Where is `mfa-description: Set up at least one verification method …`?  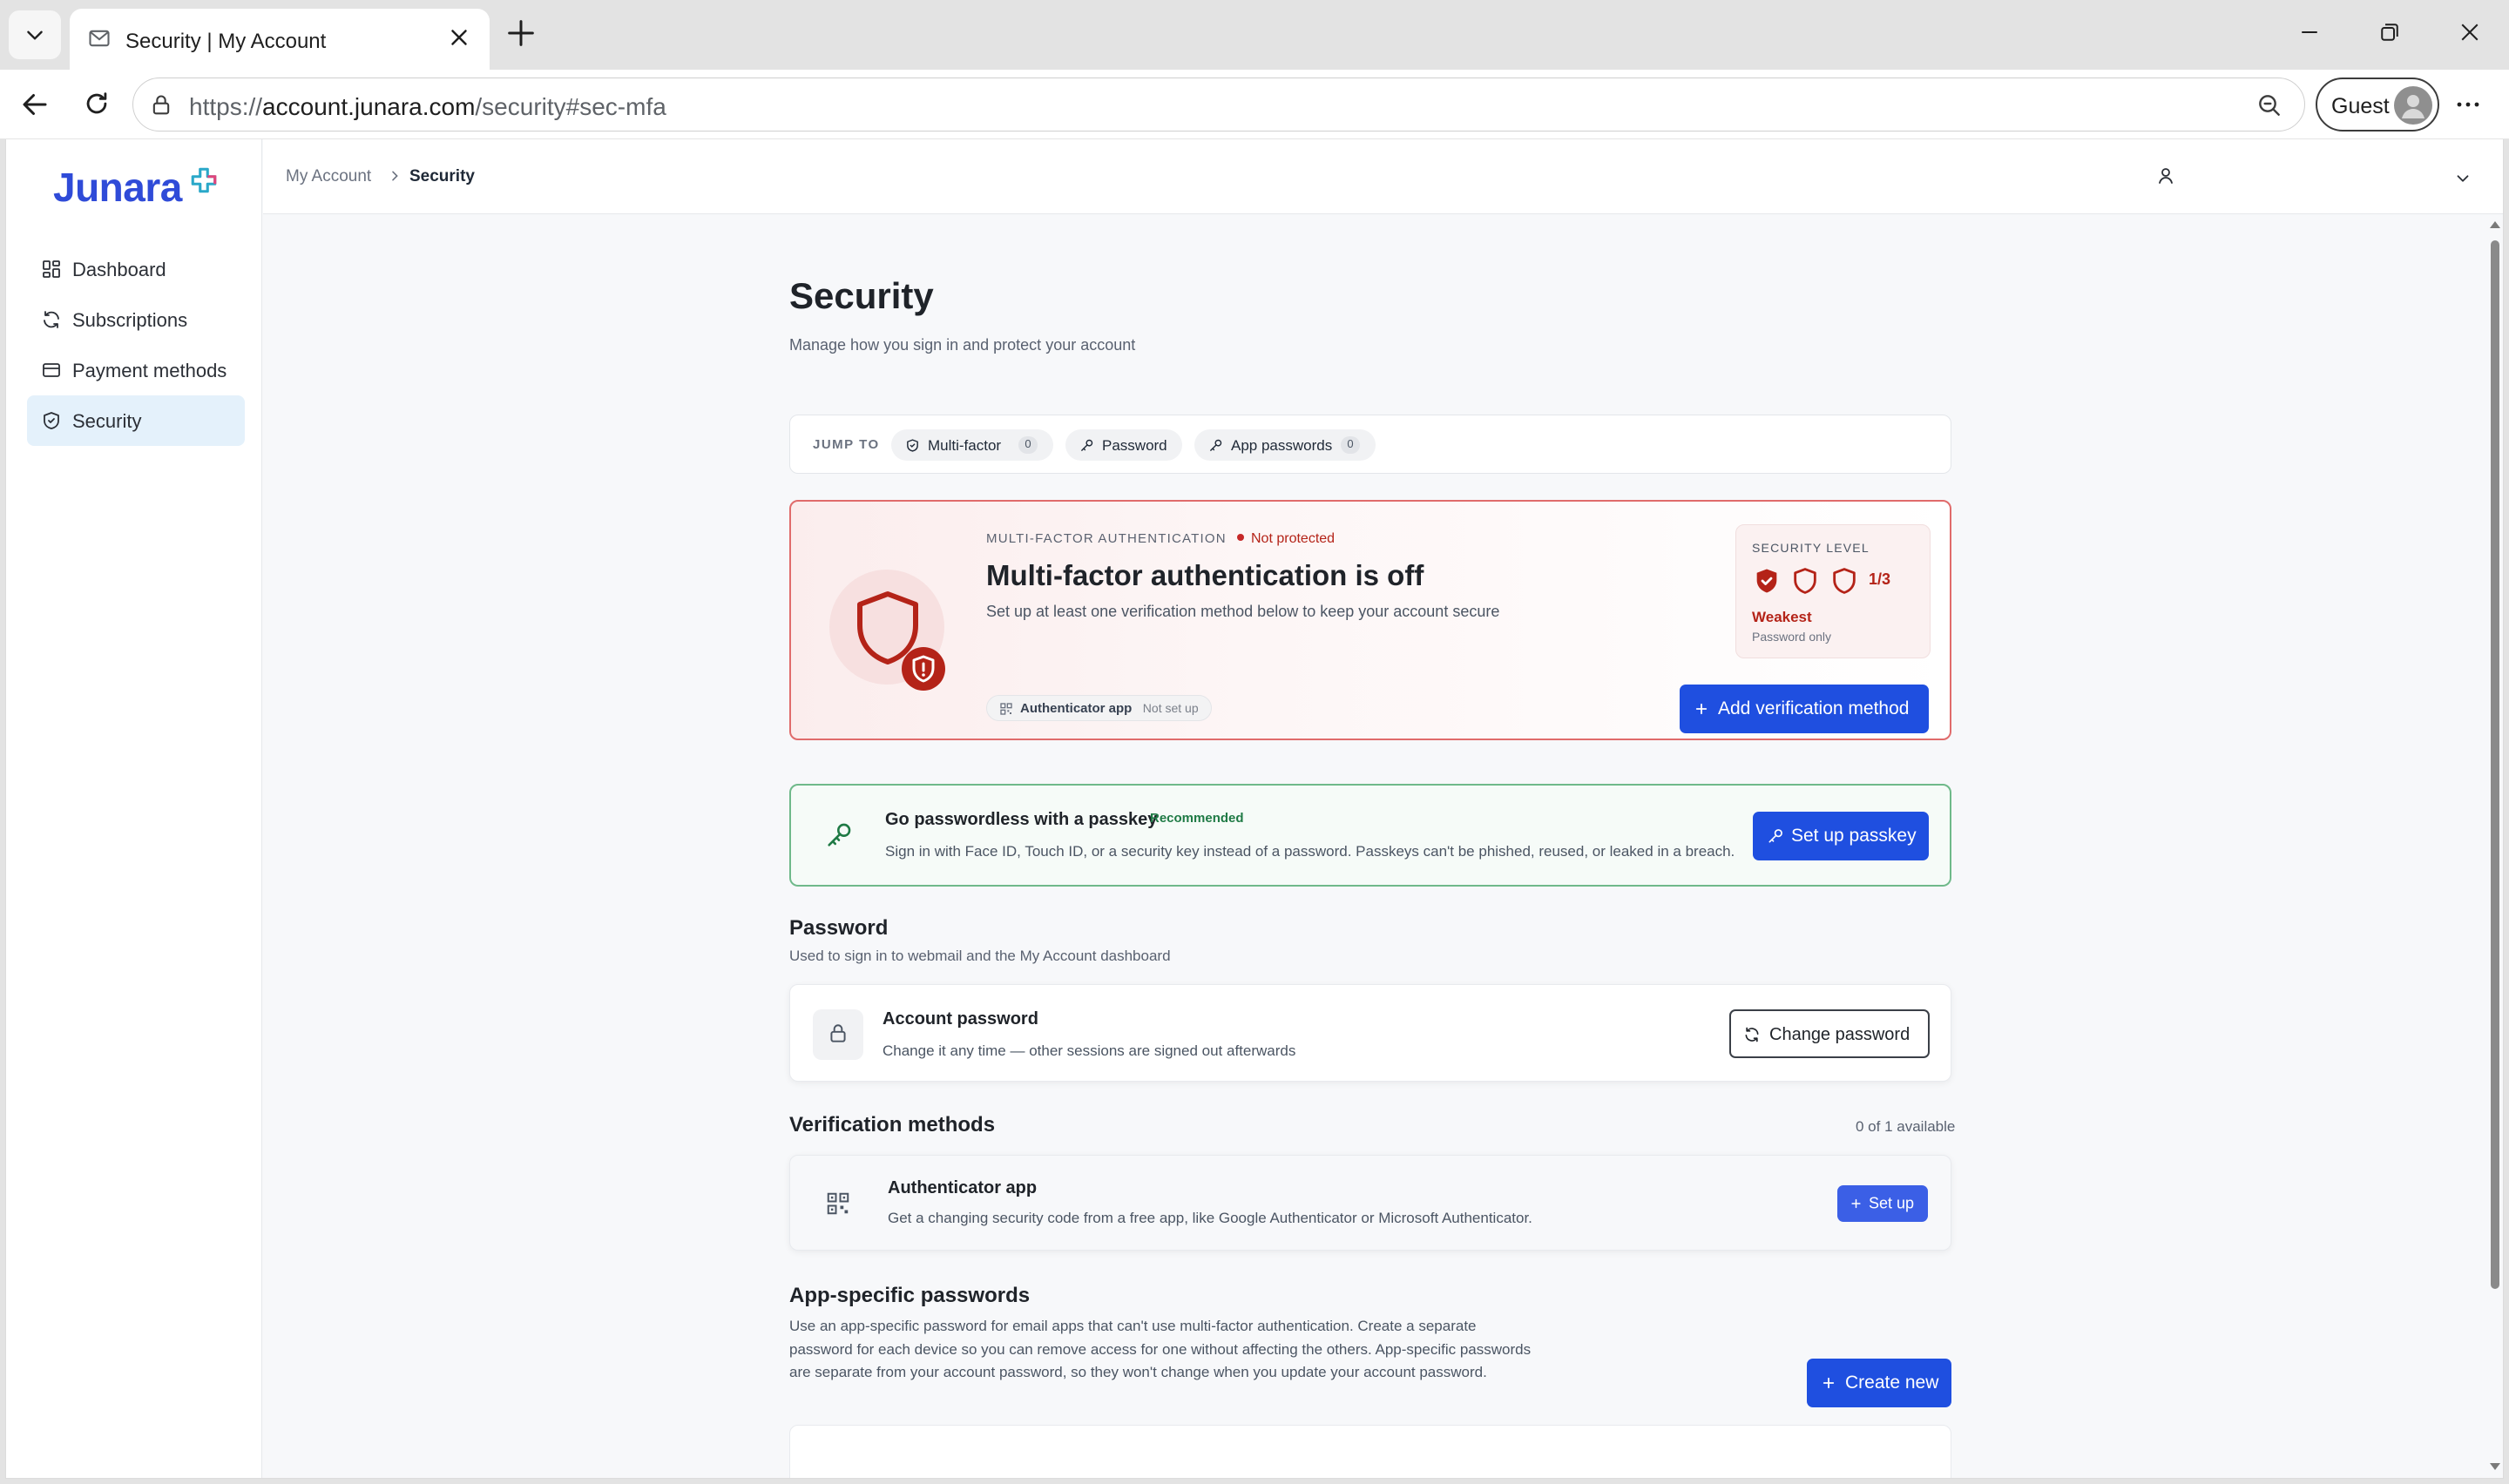 mfa-description: Set up at least one verification method … is located at coordinates (1243, 611).